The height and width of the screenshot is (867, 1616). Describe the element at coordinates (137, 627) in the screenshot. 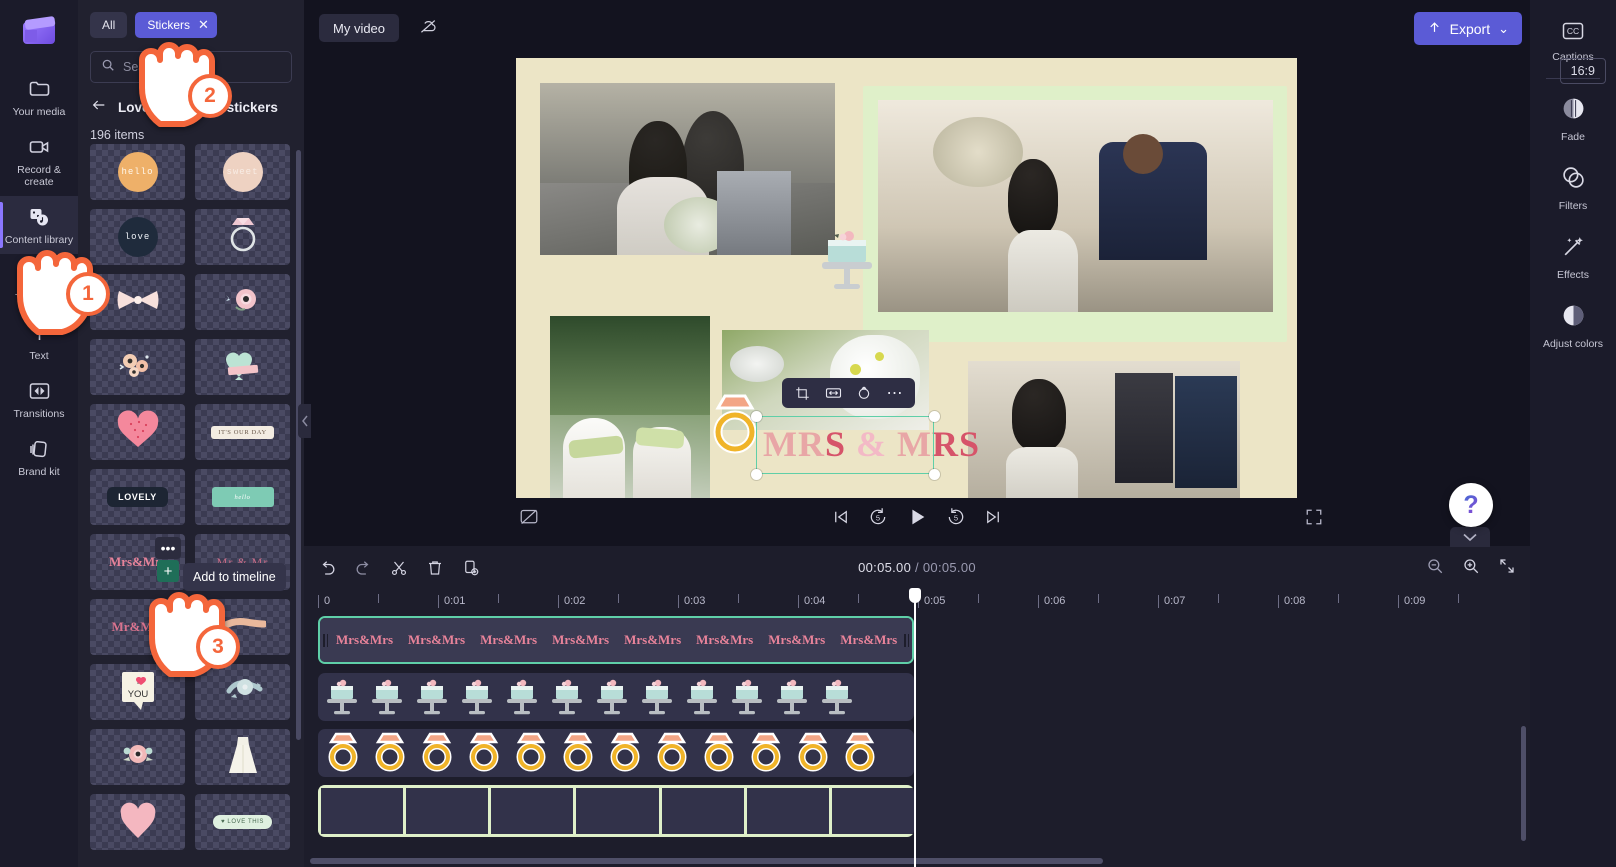

I see `sticker-tile-mr-and-mrs: Mr&Mrs` at that location.